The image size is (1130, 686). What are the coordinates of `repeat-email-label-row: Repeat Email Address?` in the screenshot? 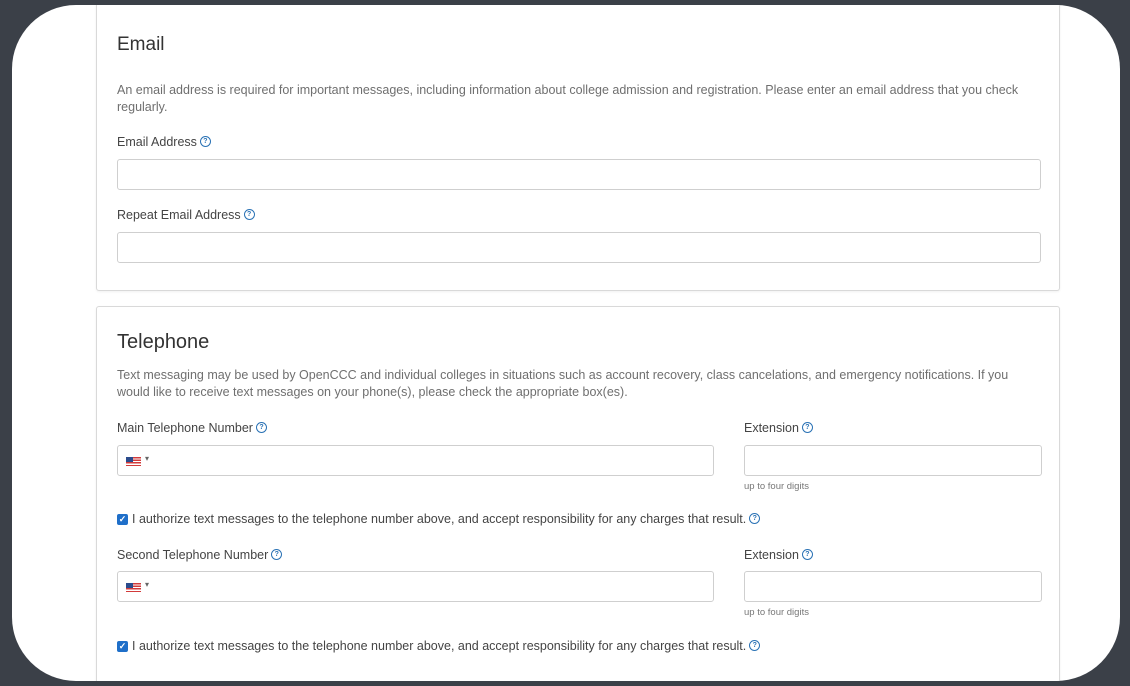 It's located at (186, 215).